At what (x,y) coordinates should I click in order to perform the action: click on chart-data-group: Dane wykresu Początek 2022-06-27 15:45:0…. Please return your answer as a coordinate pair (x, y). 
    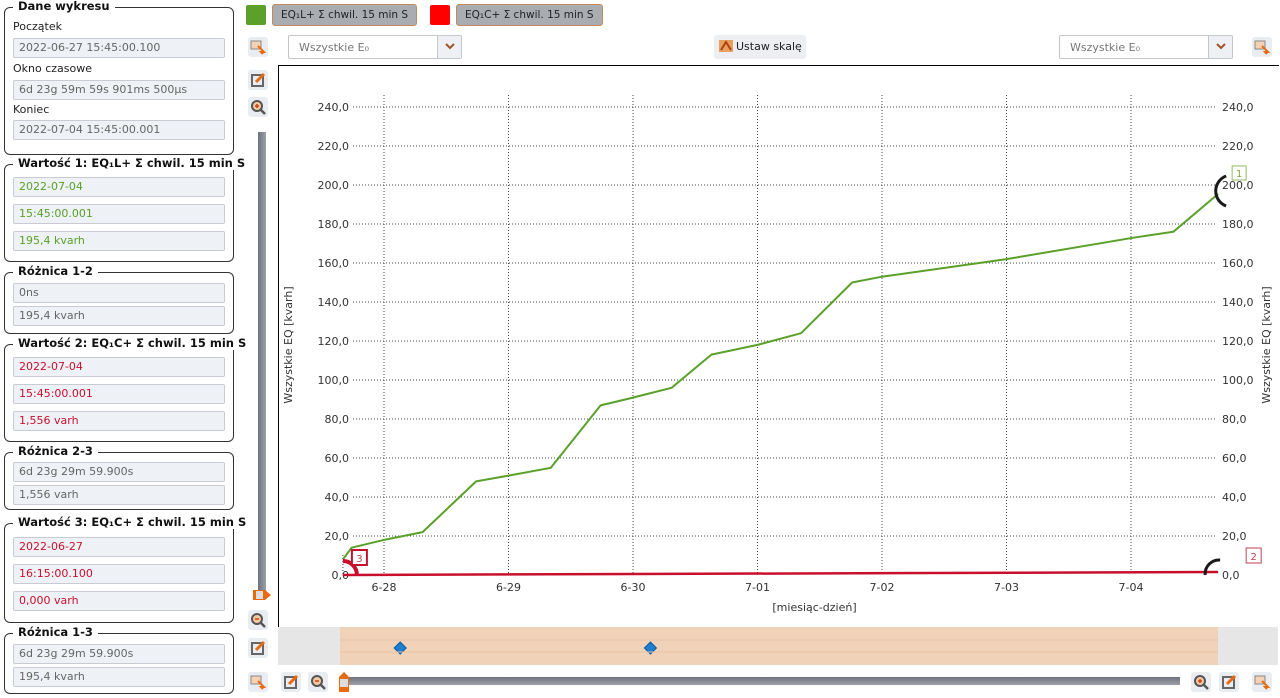
    Looking at the image, I should click on (119, 77).